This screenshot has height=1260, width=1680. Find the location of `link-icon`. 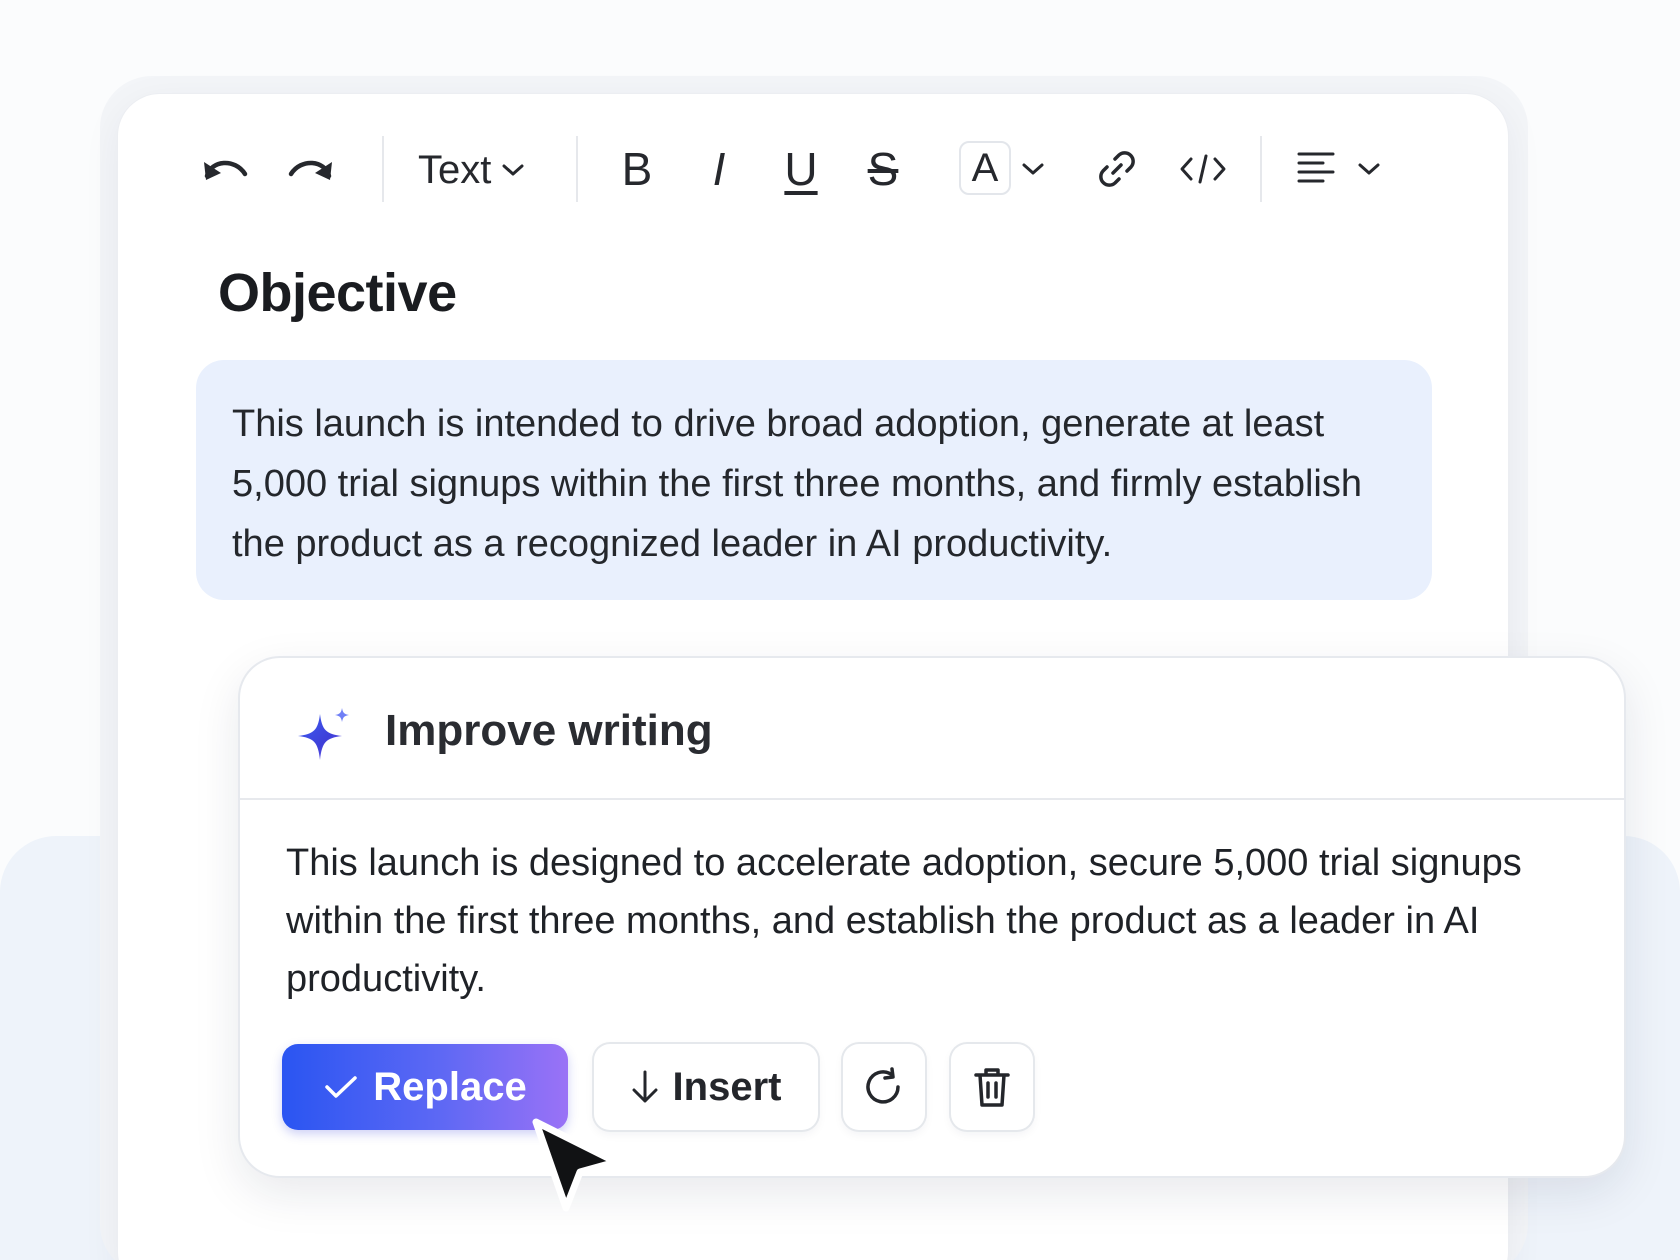

link-icon is located at coordinates (1117, 169).